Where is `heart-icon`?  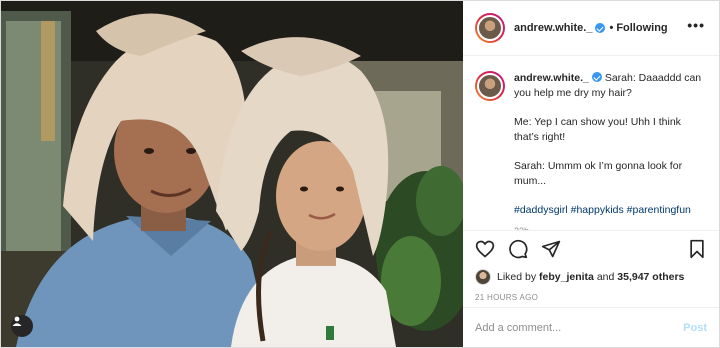 heart-icon is located at coordinates (485, 249).